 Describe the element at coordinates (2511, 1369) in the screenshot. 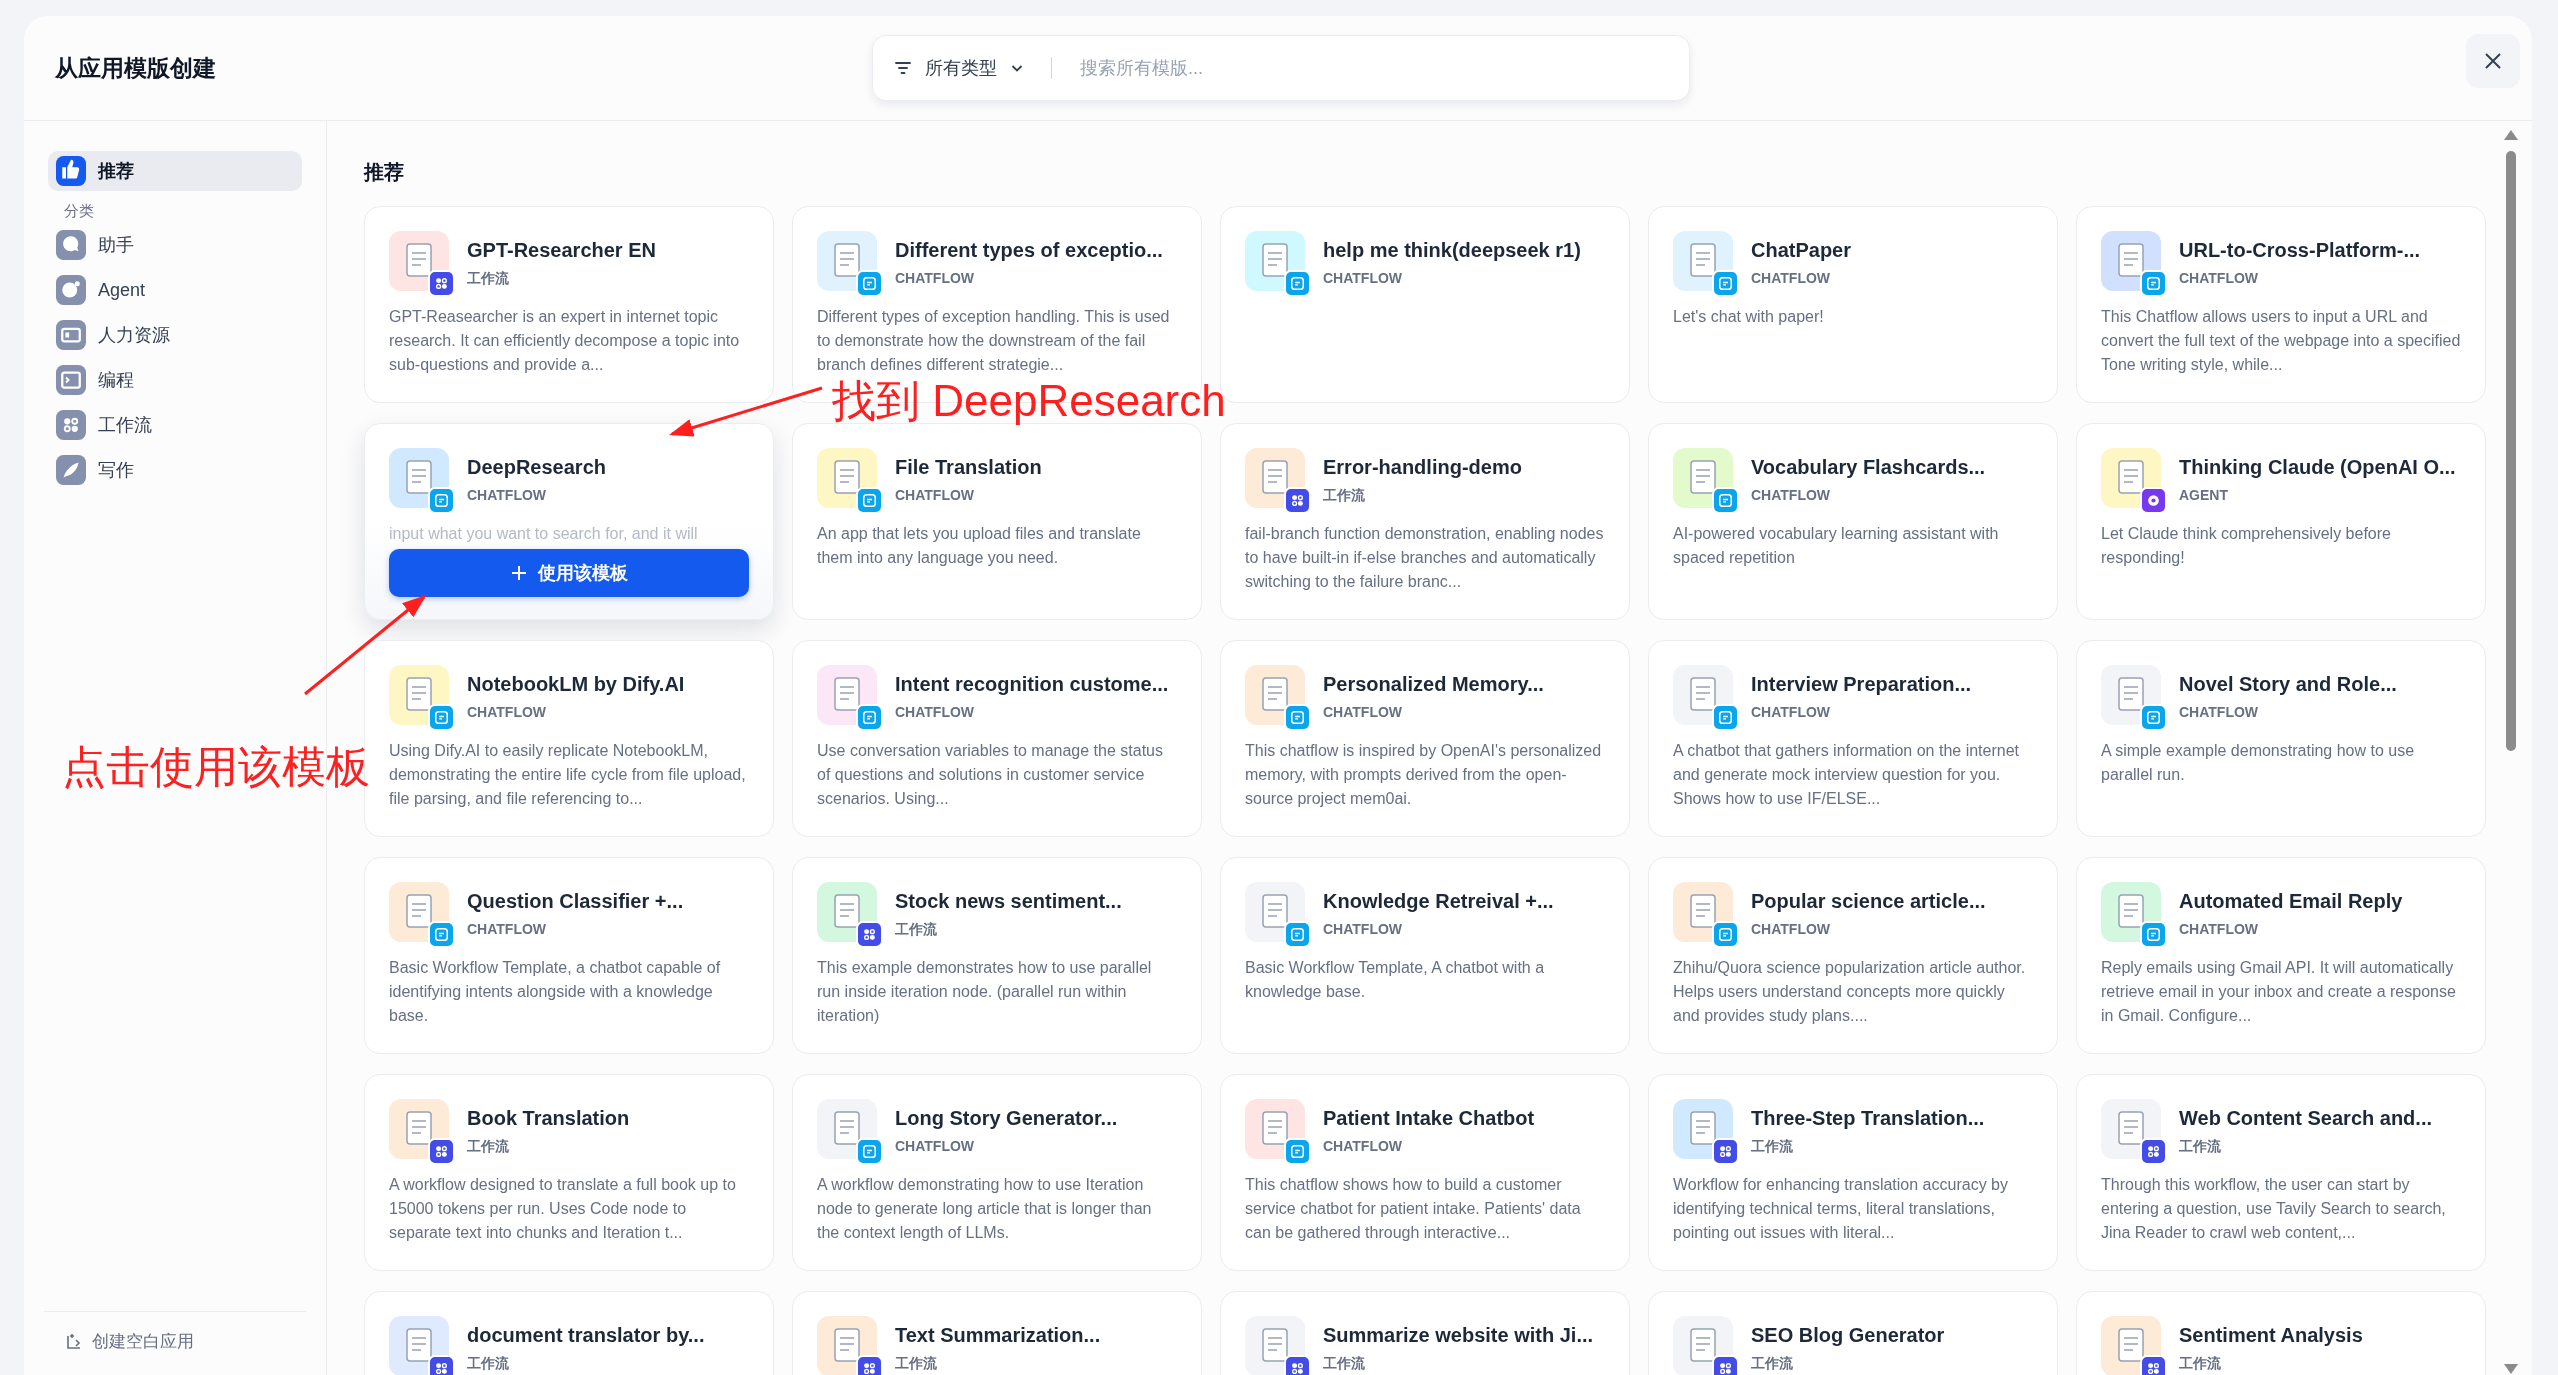

I see `scroll-down-arrow-icon` at that location.